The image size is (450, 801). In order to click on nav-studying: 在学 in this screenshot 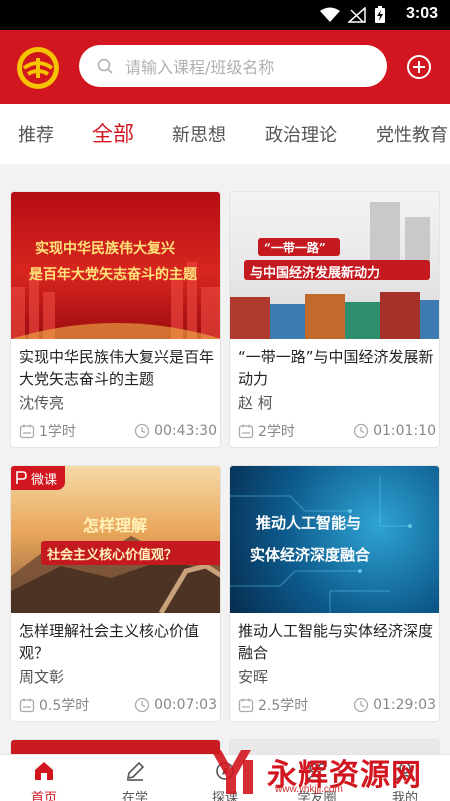, I will do `click(135, 781)`.